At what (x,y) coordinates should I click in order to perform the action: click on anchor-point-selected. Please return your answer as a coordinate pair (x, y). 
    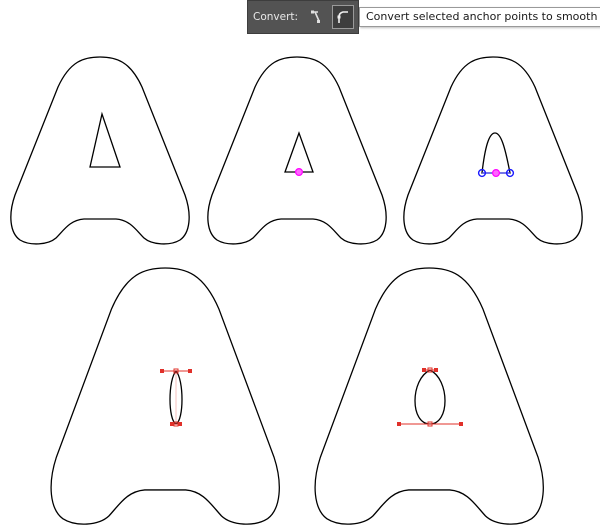
    Looking at the image, I should click on (298, 171).